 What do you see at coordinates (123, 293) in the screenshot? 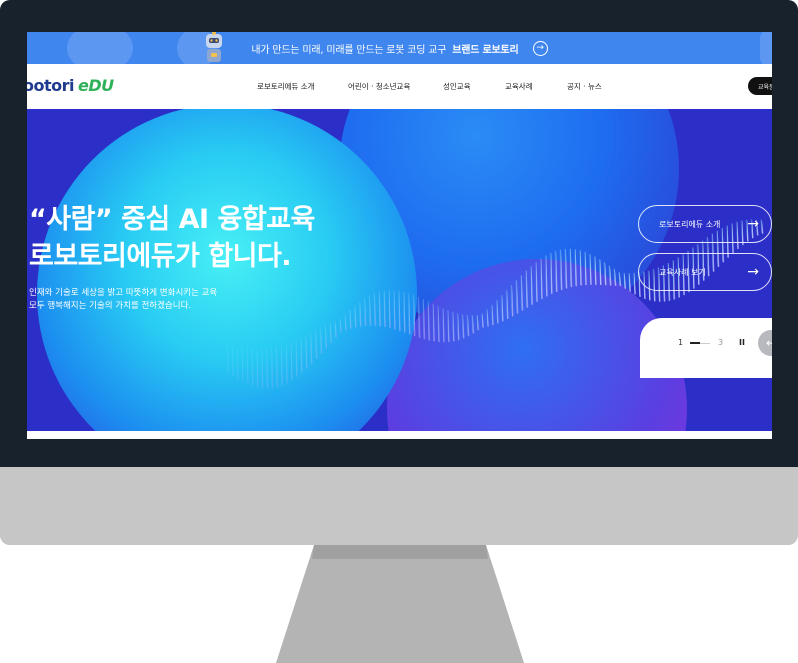
I see `hero-subtitle-line: 인재와 기술로 세상을 밝고 따뜻하게 변화시키는 교육` at bounding box center [123, 293].